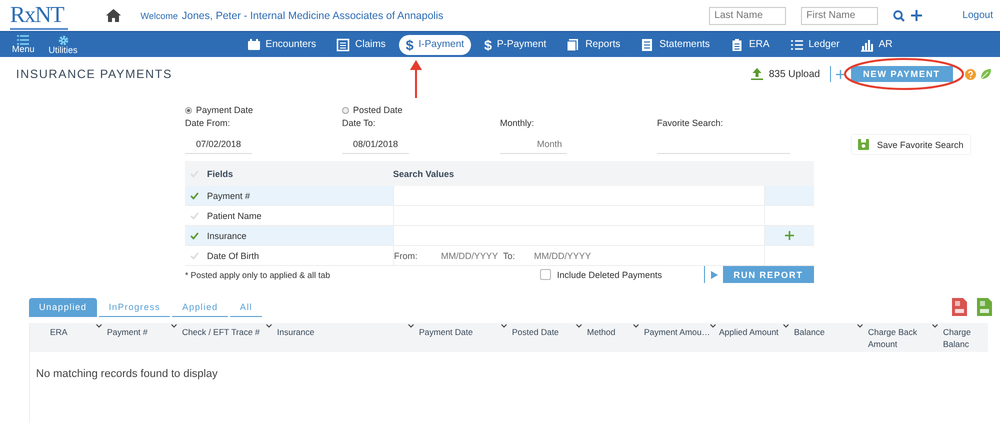 The height and width of the screenshot is (425, 1000). I want to click on radio-label: Payment Date, so click(225, 110).